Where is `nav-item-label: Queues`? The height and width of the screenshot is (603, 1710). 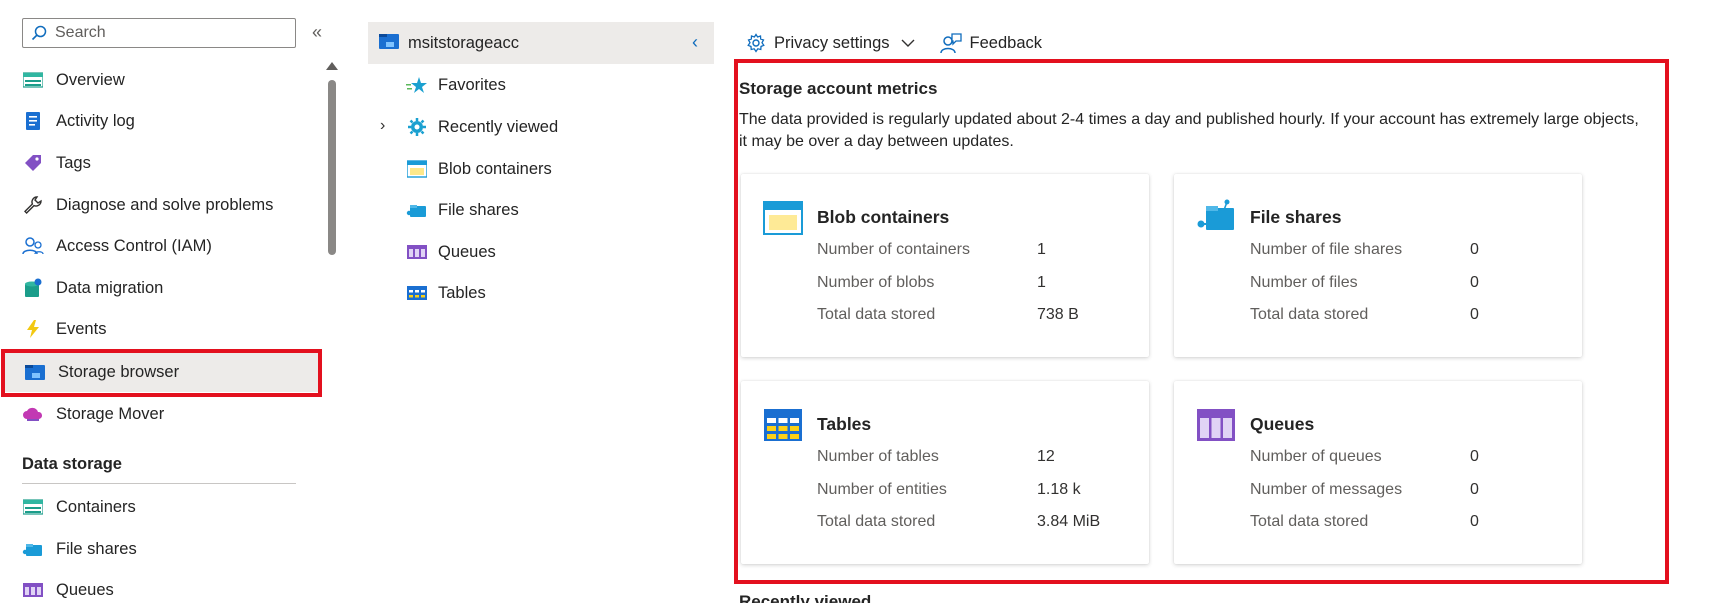
nav-item-label: Queues is located at coordinates (85, 589).